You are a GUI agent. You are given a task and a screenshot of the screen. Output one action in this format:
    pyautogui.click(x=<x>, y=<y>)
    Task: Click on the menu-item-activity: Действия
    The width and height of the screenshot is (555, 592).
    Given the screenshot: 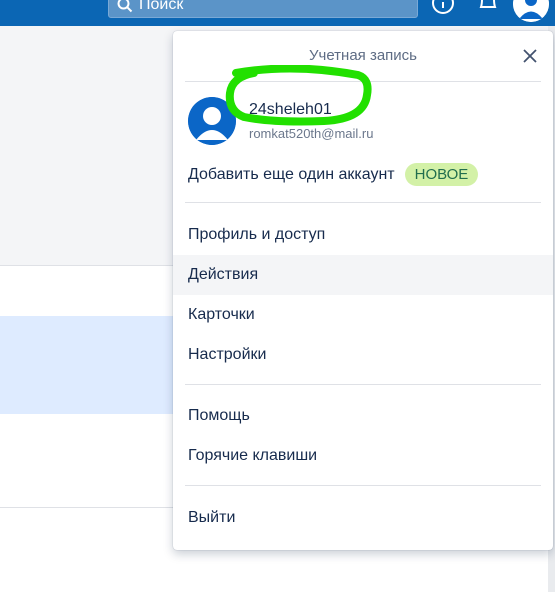 What is the action you would take?
    pyautogui.click(x=363, y=275)
    